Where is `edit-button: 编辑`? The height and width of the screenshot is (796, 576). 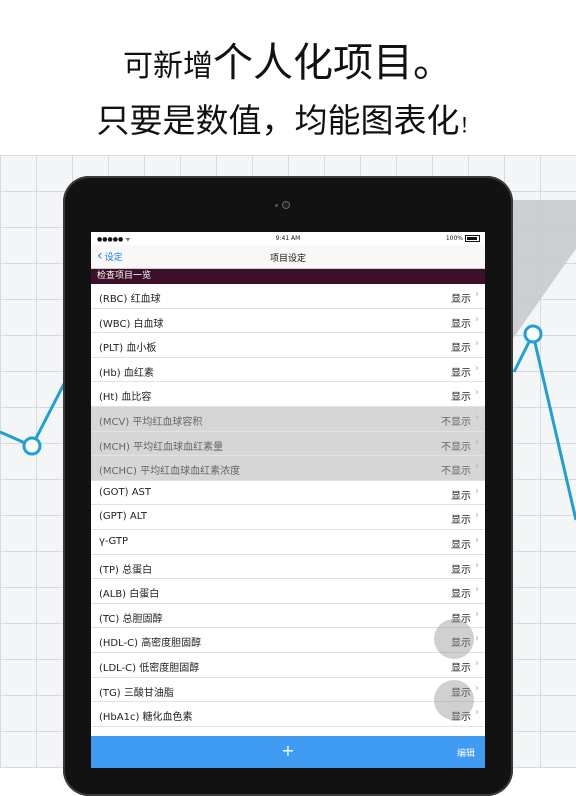 edit-button: 编辑 is located at coordinates (466, 752).